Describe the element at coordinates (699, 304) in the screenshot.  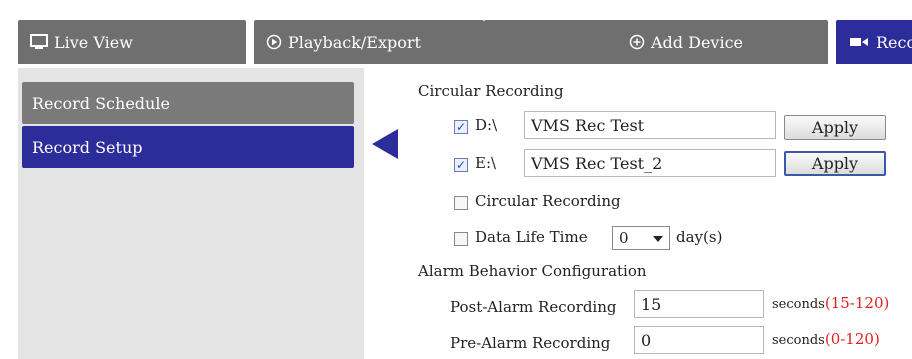
I see `post-alarm-input` at that location.